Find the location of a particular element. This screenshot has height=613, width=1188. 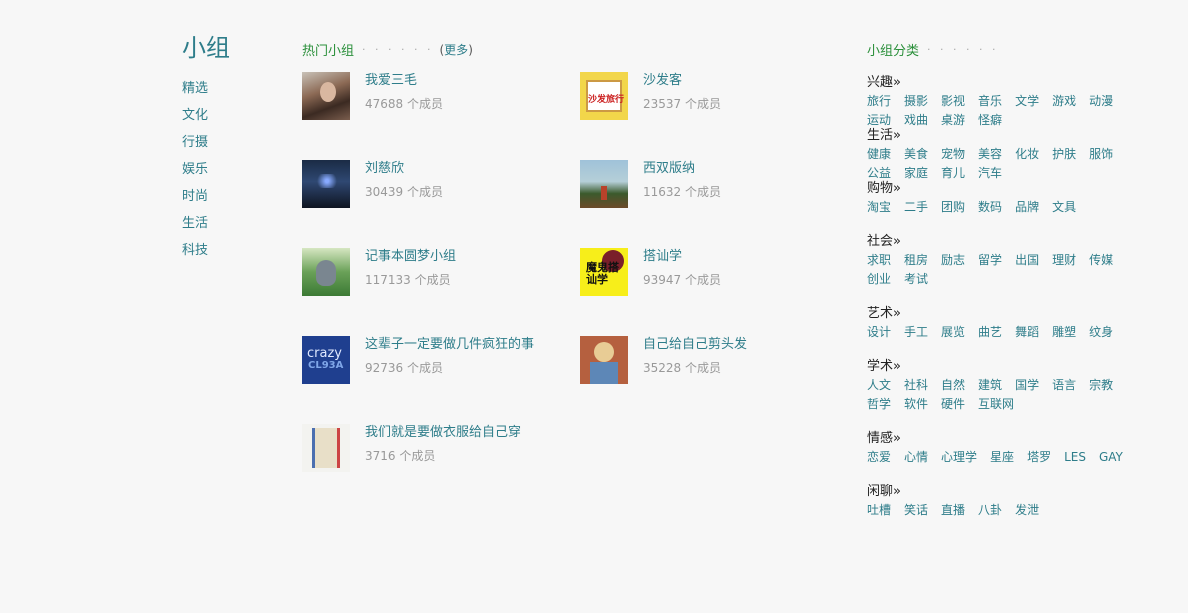

group-name-link: 刘慈欣 is located at coordinates (404, 169).